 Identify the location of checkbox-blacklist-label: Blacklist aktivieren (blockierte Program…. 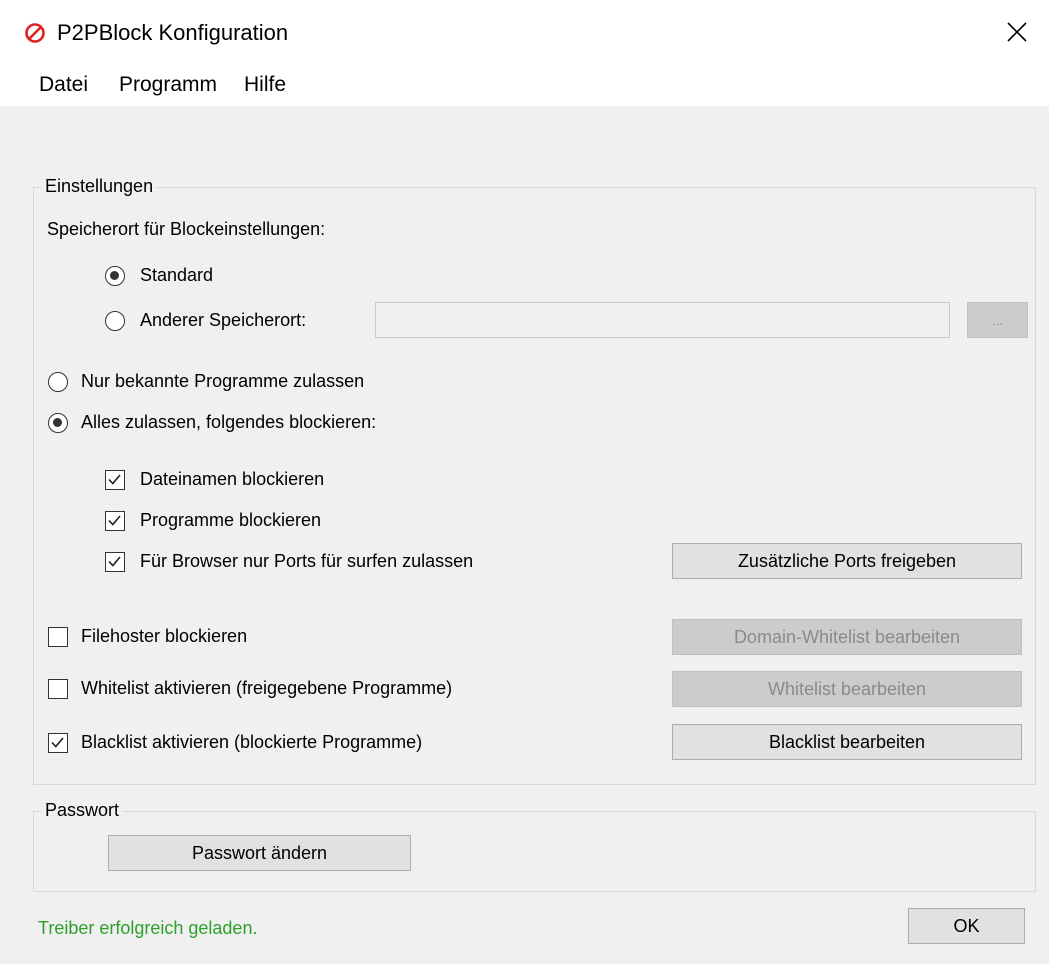
(252, 742).